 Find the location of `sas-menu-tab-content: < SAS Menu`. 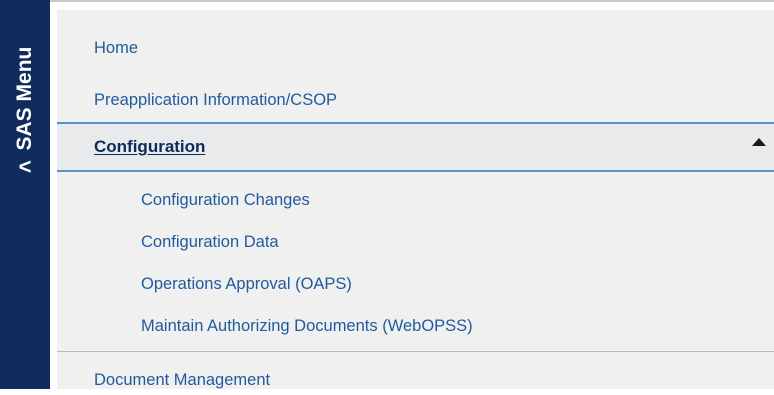

sas-menu-tab-content: < SAS Menu is located at coordinates (25, 112).